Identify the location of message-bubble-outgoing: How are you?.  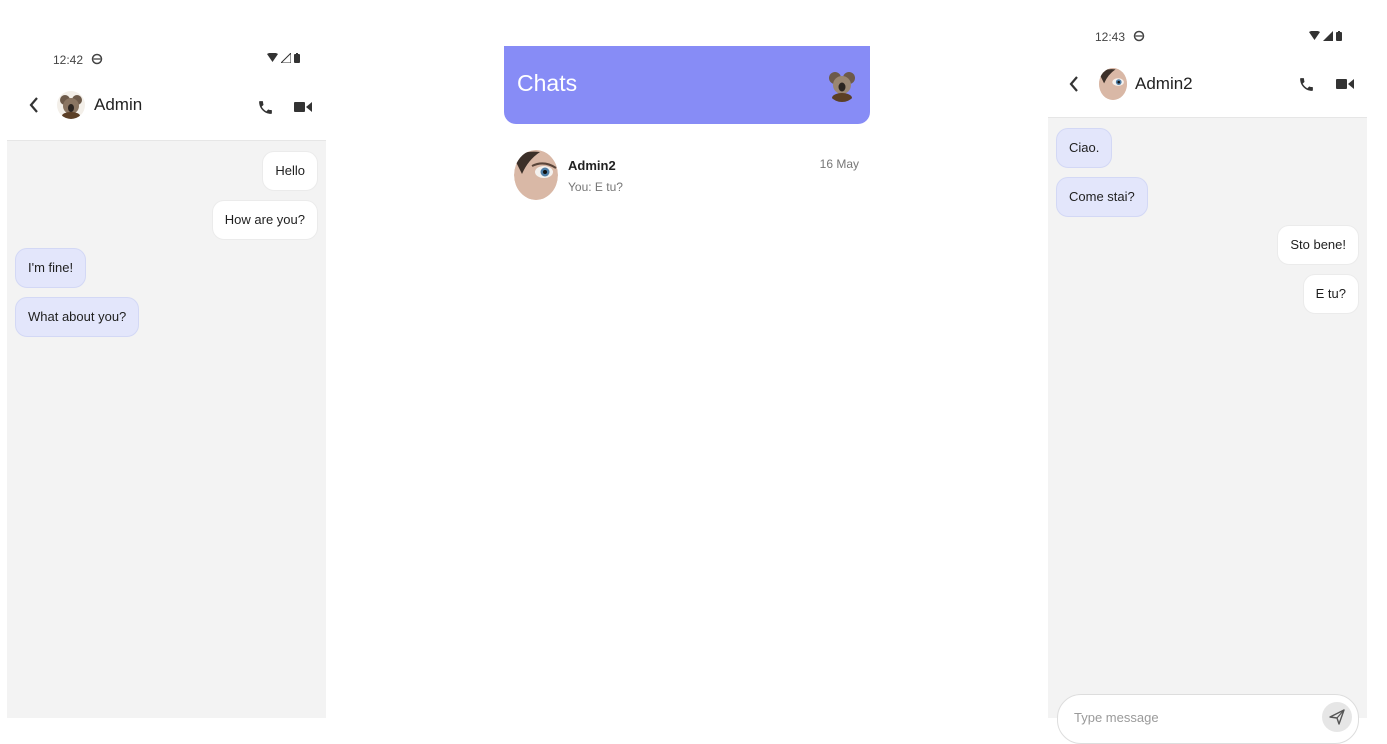
(264, 220).